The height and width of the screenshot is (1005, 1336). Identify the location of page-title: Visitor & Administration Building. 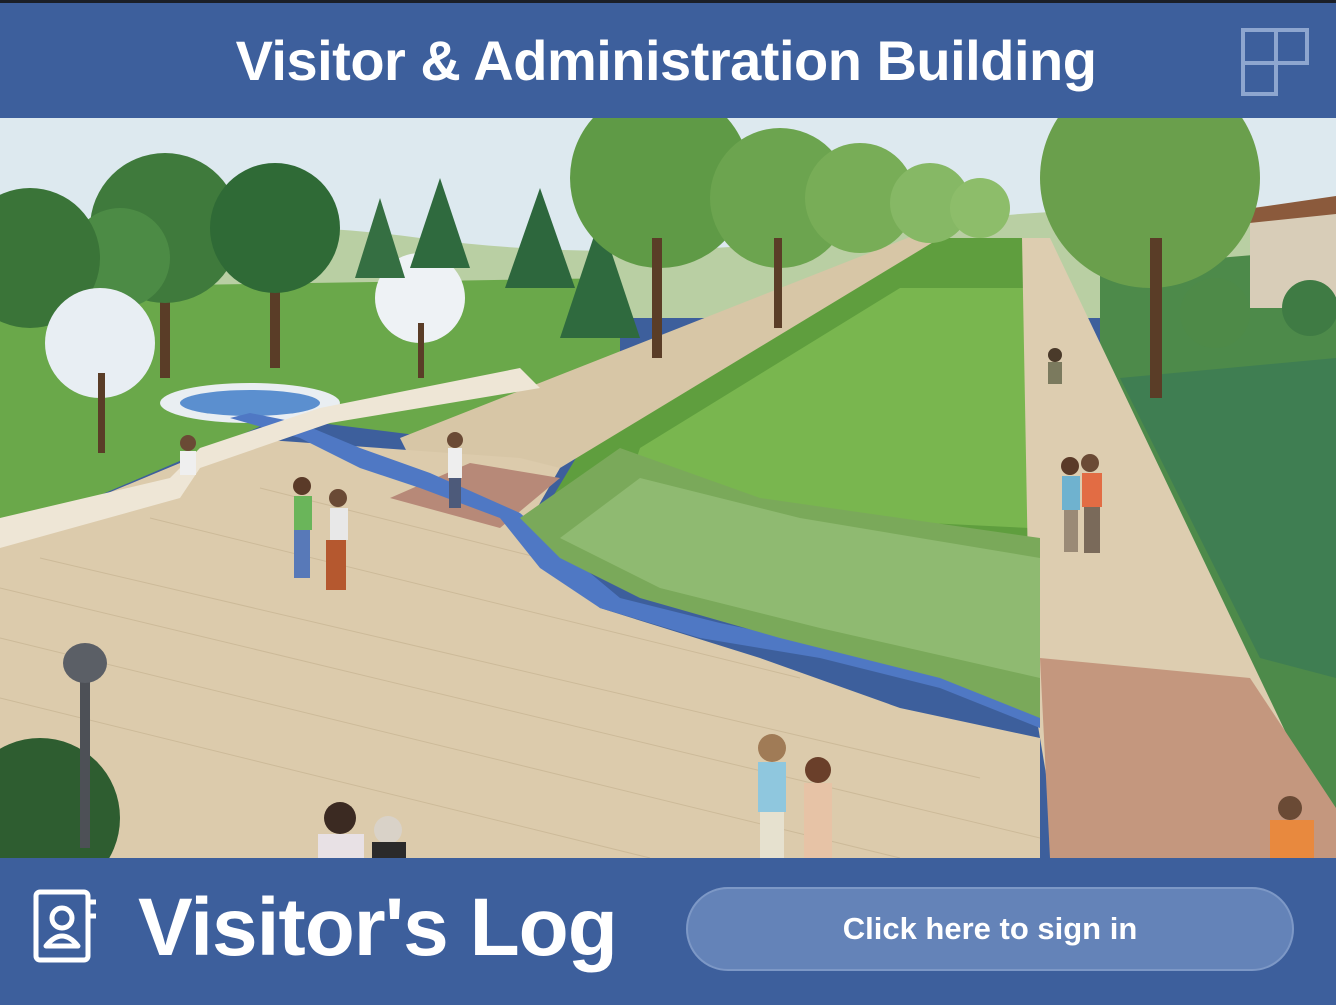
(666, 60).